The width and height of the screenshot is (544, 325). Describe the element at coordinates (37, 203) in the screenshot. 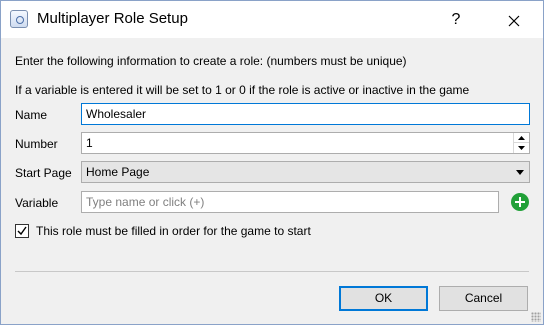

I see `variable-label: Variable` at that location.